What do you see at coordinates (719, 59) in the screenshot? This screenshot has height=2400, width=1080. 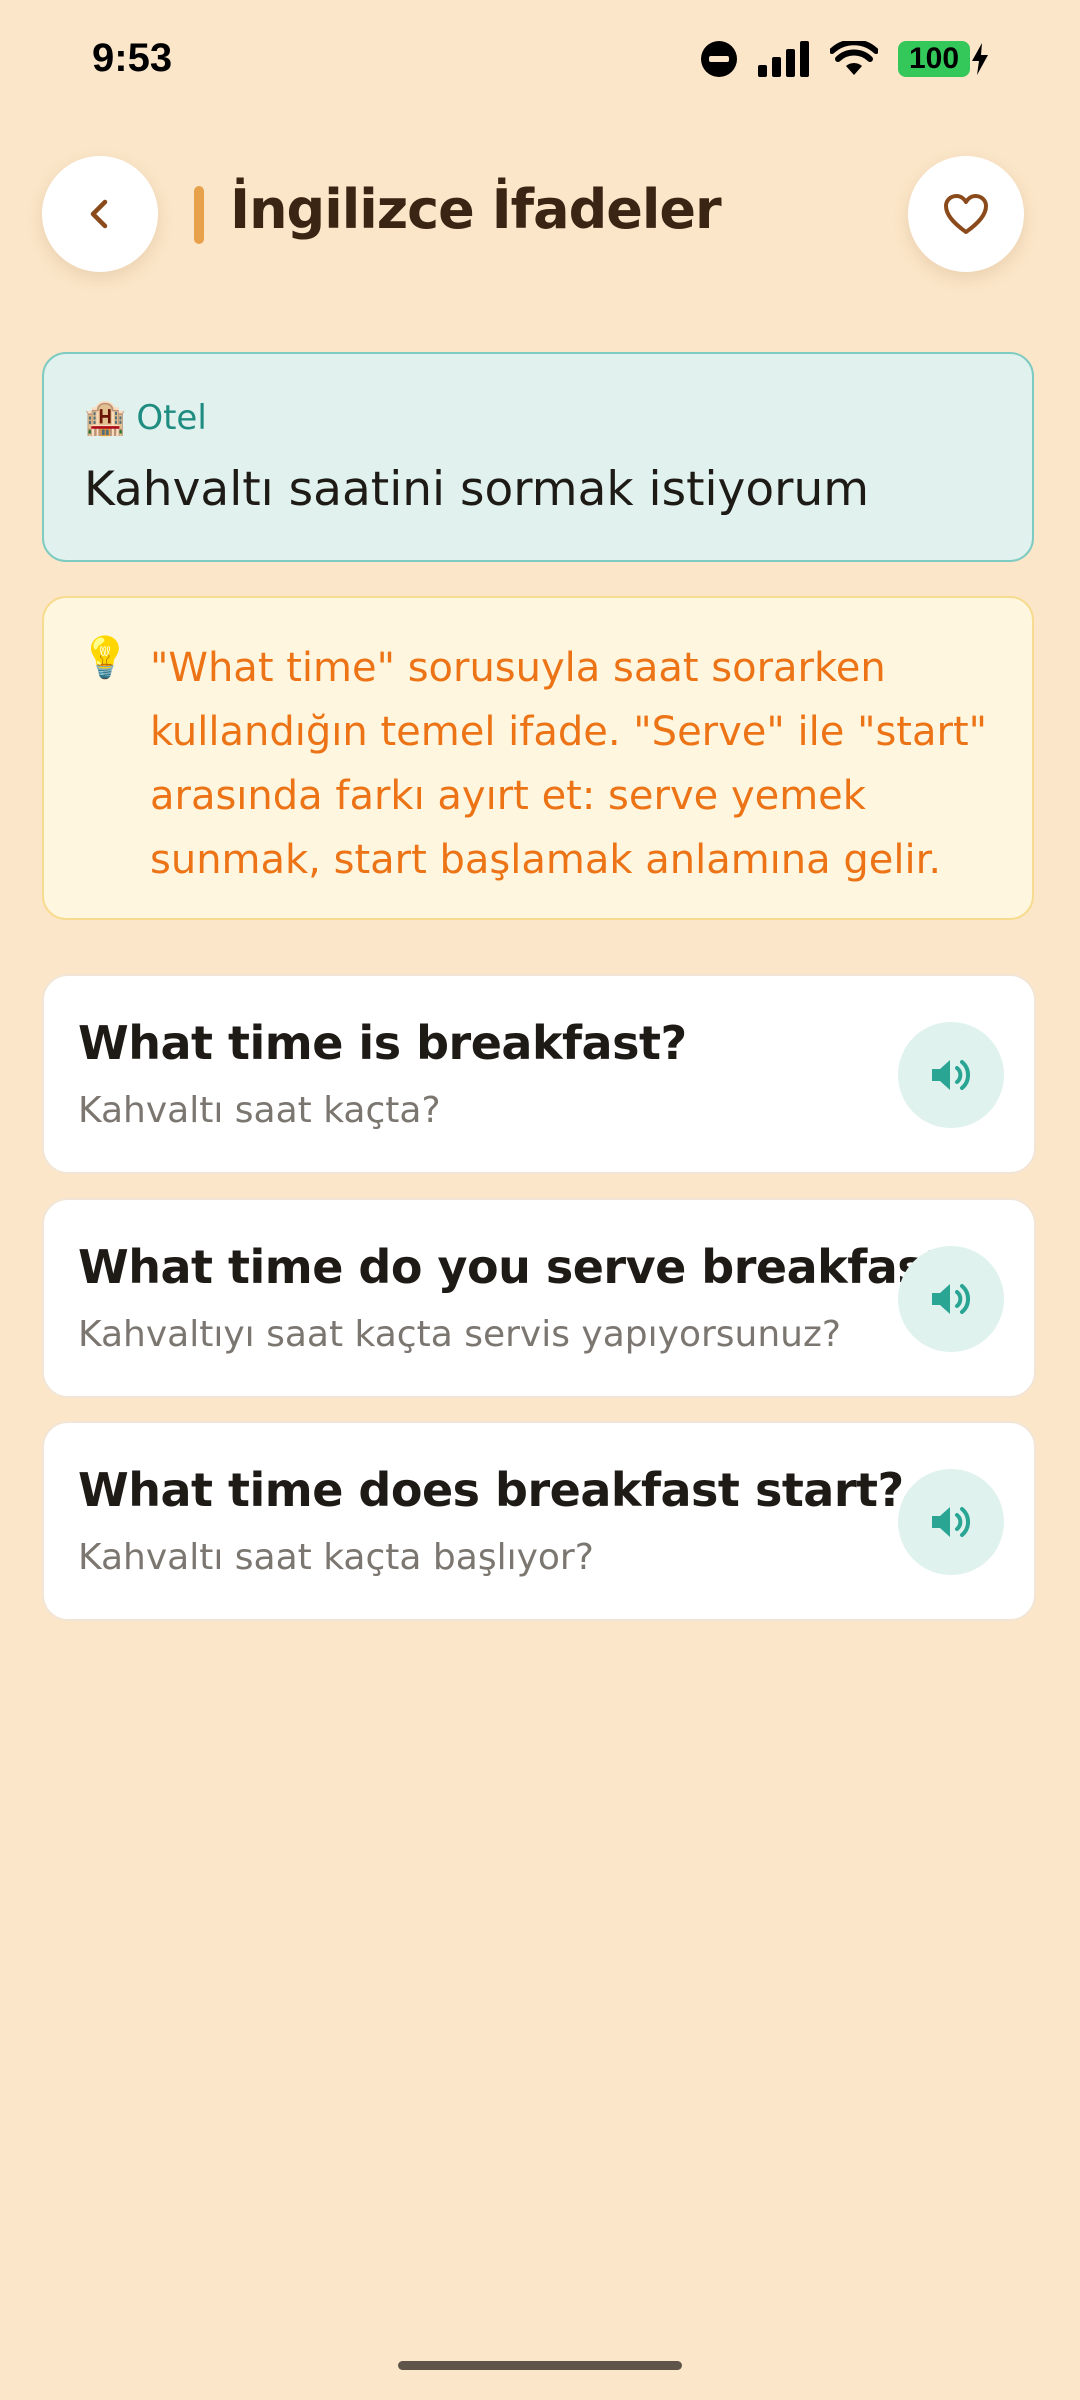 I see `do-not-disturb-icon` at bounding box center [719, 59].